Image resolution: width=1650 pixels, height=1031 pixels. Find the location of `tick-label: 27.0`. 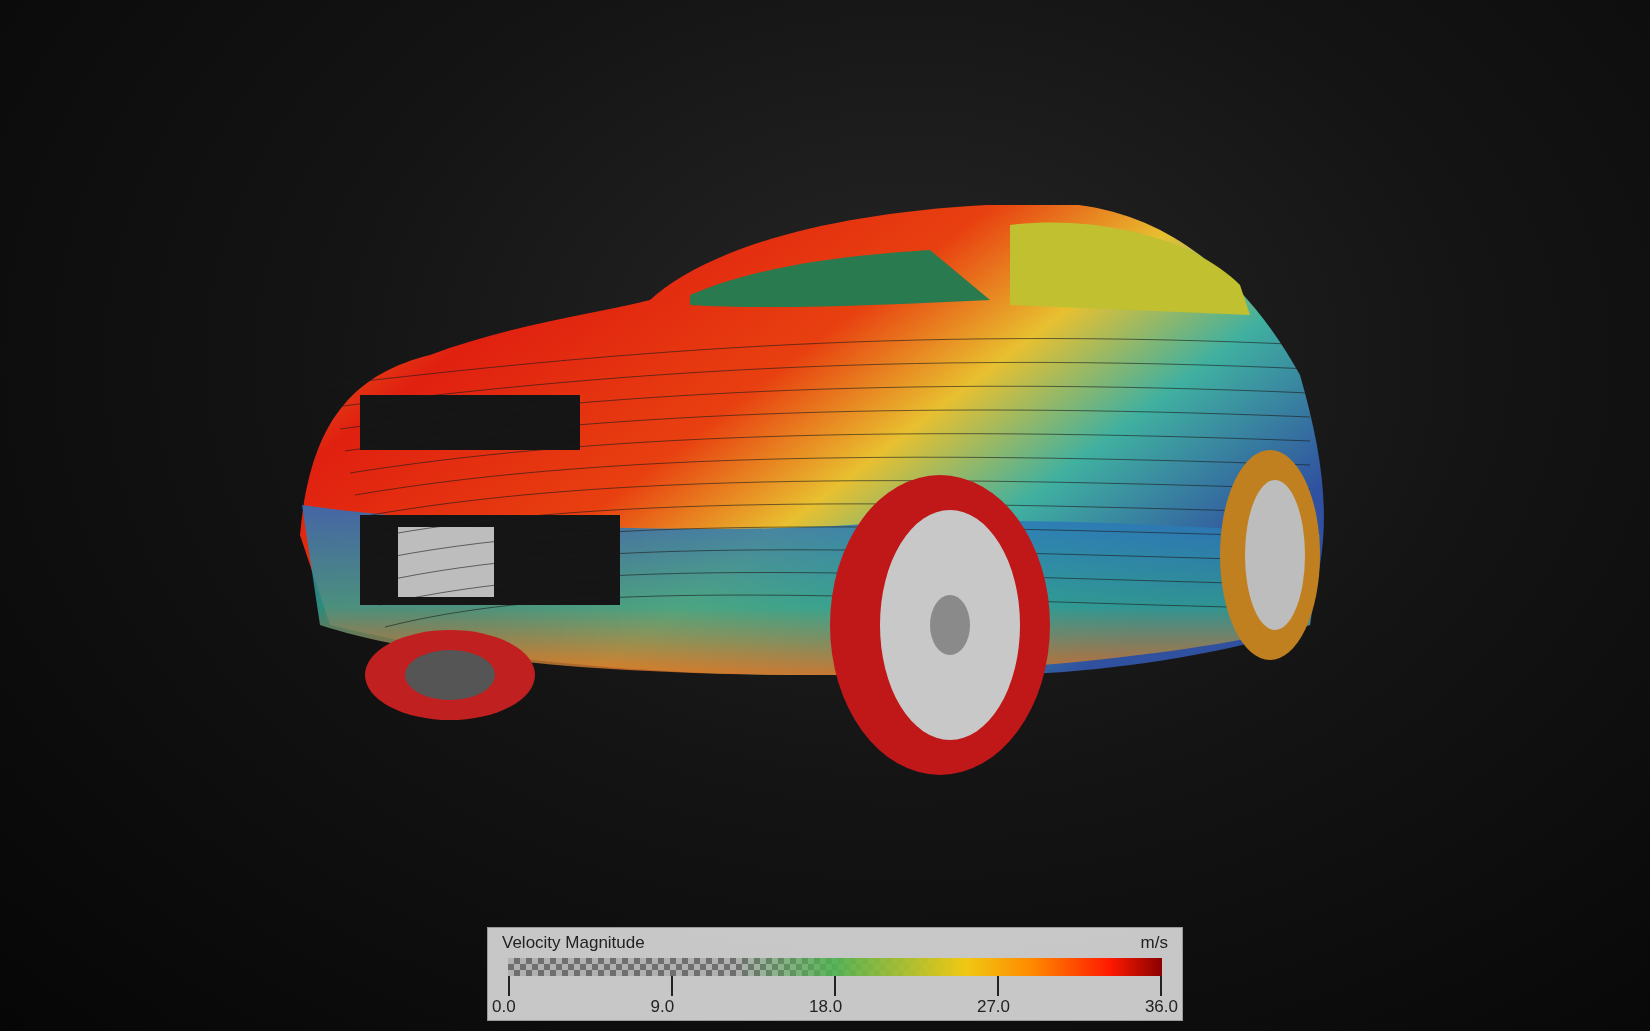

tick-label: 27.0 is located at coordinates (993, 1007).